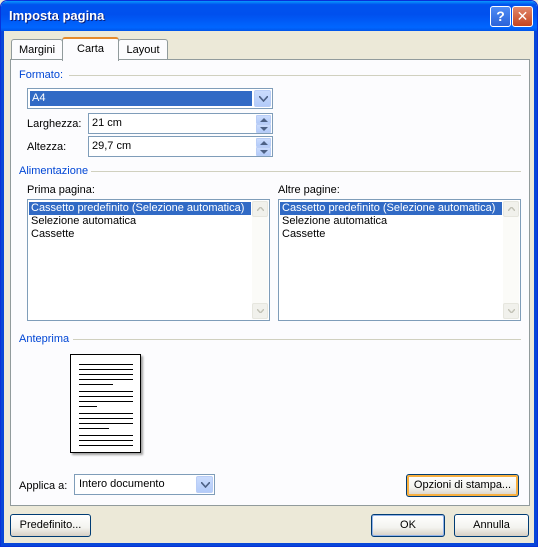 Image resolution: width=538 pixels, height=547 pixels. What do you see at coordinates (61, 190) in the screenshot?
I see `first-page-label: Prima pagina:` at bounding box center [61, 190].